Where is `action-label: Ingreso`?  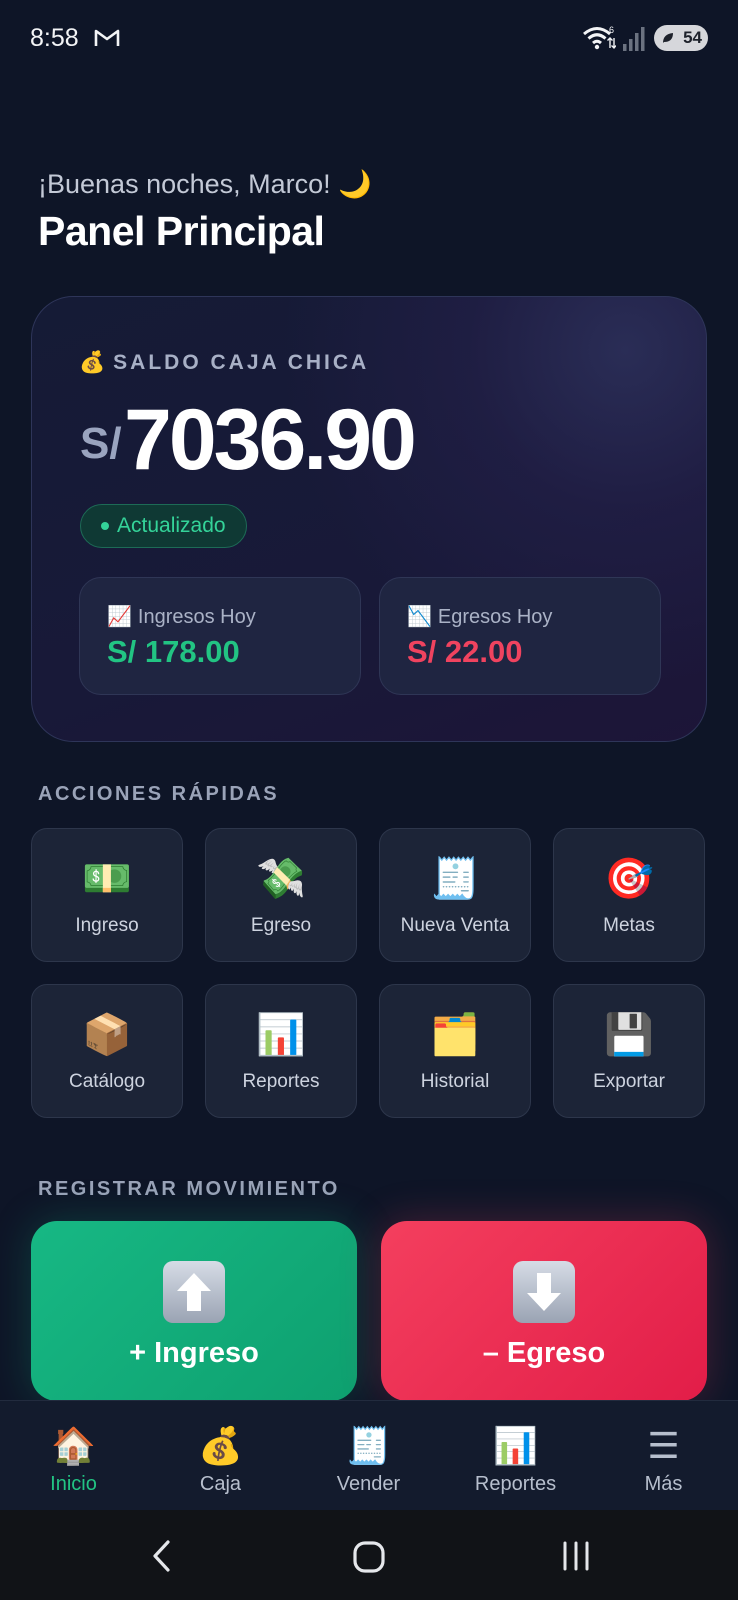
action-label: Ingreso is located at coordinates (107, 925).